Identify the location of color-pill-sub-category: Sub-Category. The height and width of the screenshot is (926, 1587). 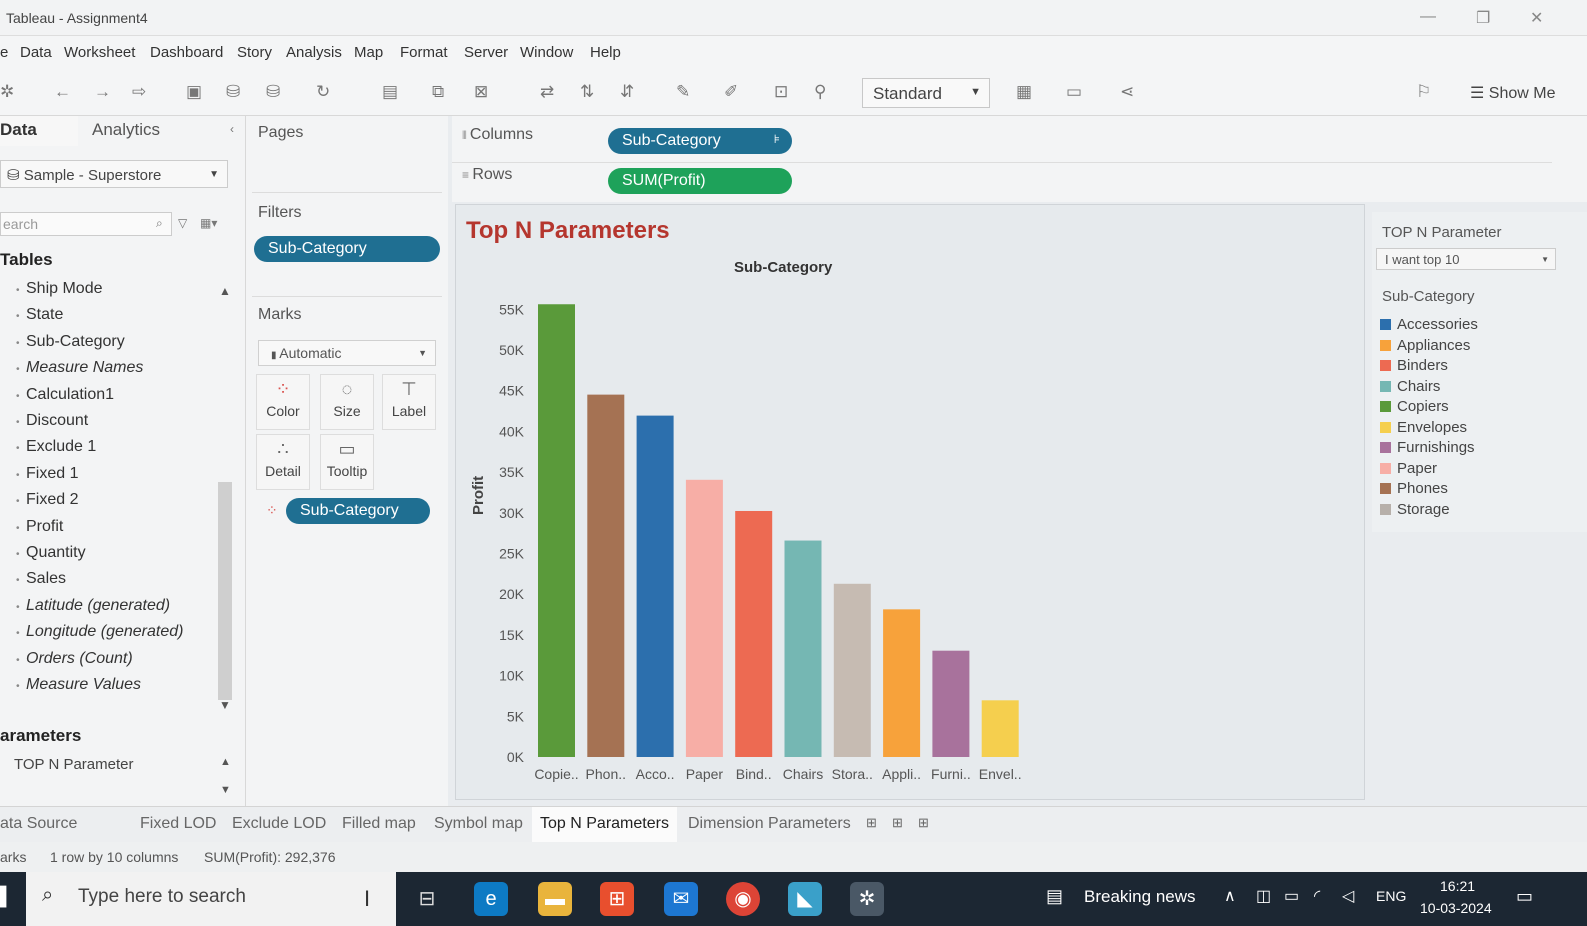
(358, 511).